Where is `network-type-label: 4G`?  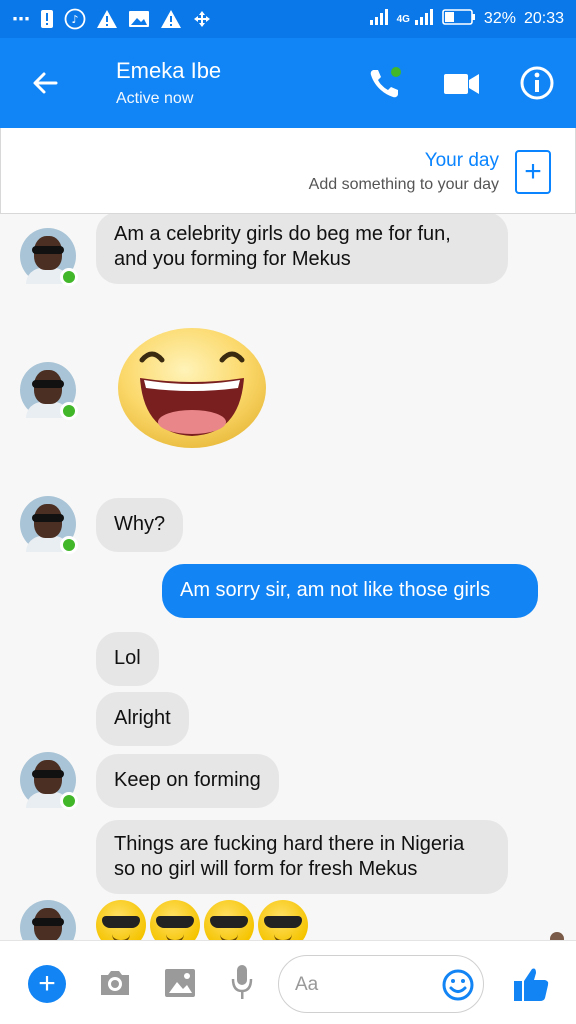
network-type-label: 4G is located at coordinates (403, 19).